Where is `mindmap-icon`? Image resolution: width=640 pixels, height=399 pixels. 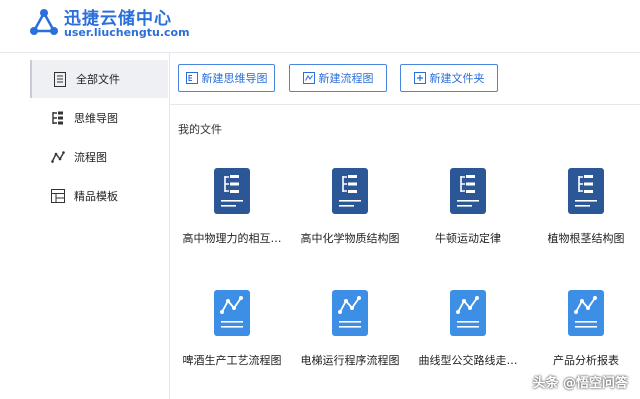 mindmap-icon is located at coordinates (58, 118).